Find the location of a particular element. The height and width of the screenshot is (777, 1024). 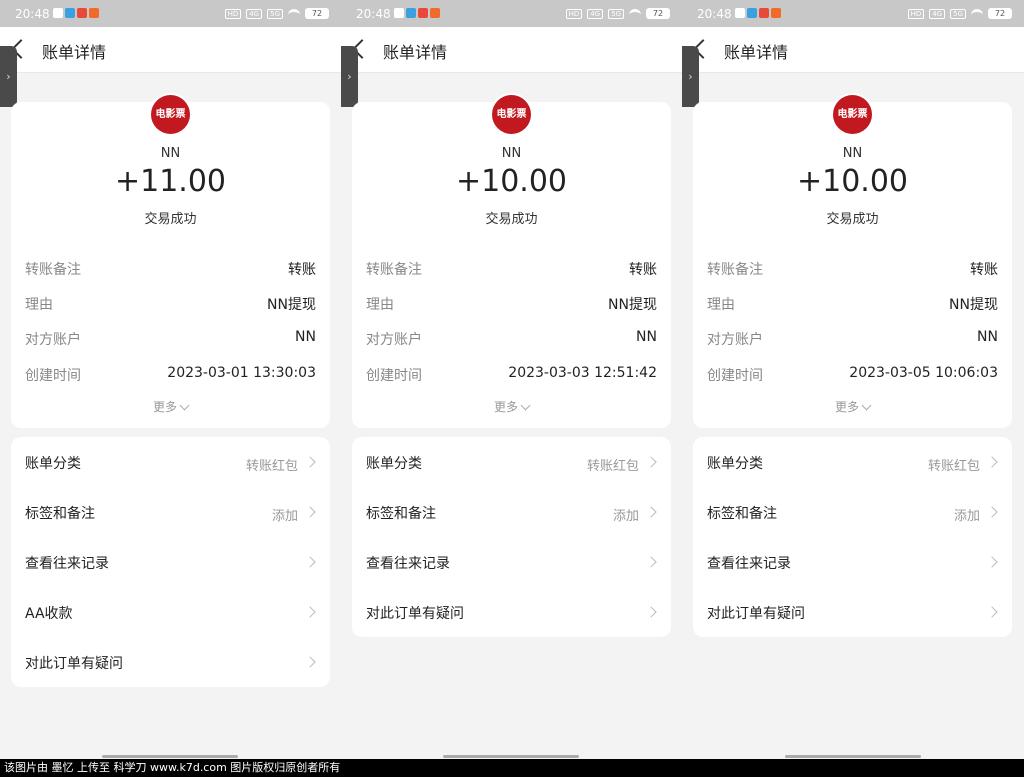

menu-card: 账单分类 转账红包 标签和备注 添加 查看往来记录 对此订单有疑问 is located at coordinates (511, 537).